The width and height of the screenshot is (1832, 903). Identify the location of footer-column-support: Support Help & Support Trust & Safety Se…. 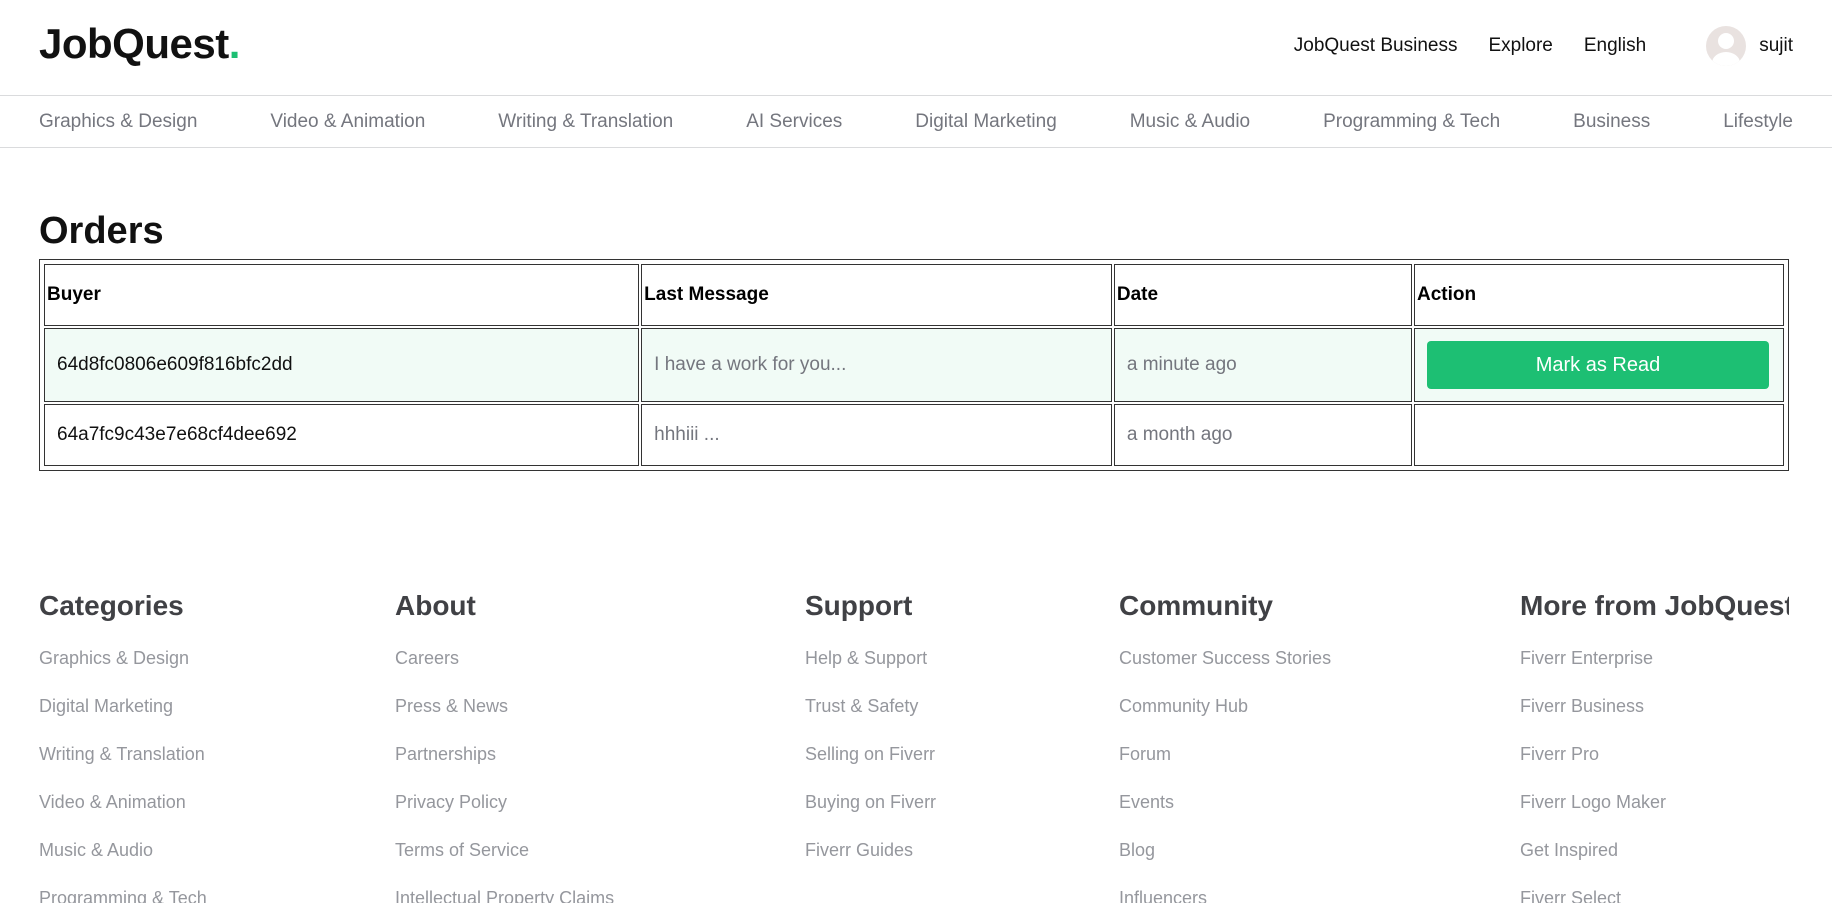
(870, 739).